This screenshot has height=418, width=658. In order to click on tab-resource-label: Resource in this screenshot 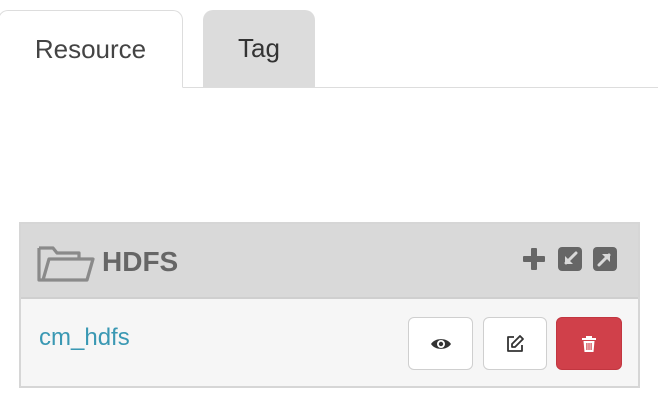, I will do `click(90, 48)`.